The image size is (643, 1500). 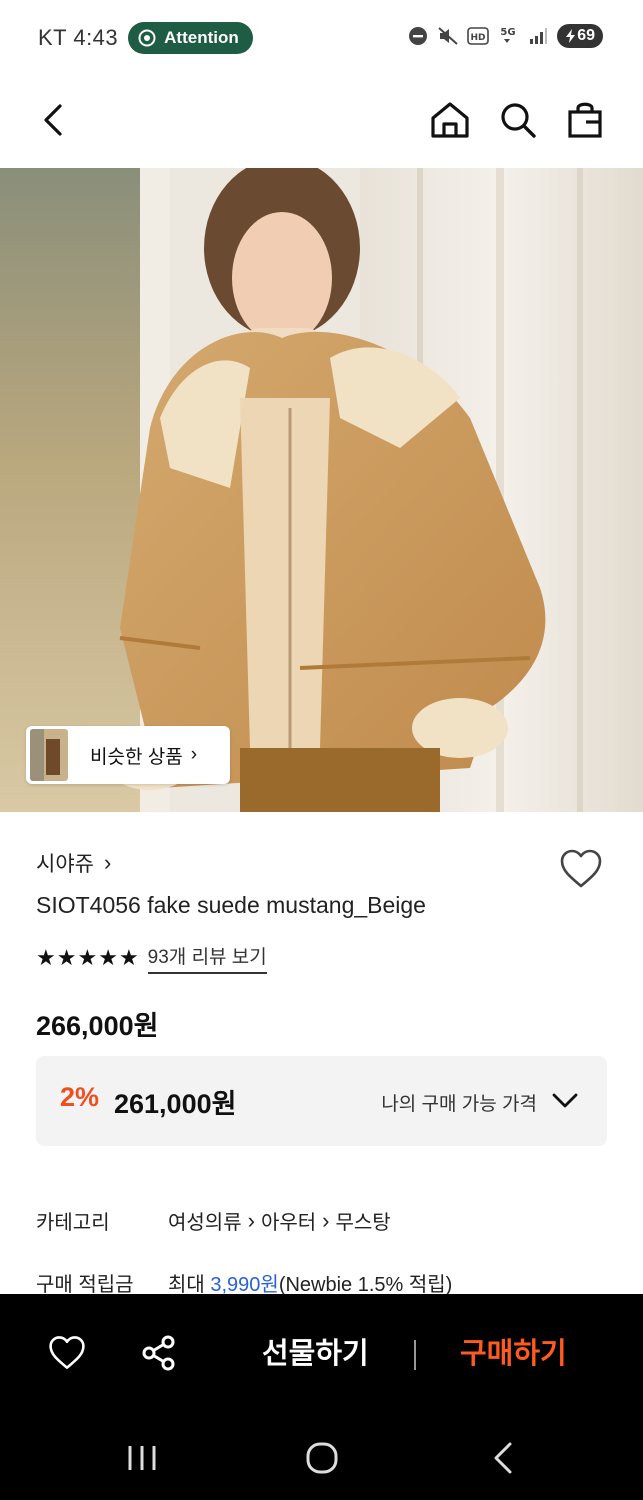 What do you see at coordinates (207, 958) in the screenshot?
I see `review-link: 93개 리뷰 보기` at bounding box center [207, 958].